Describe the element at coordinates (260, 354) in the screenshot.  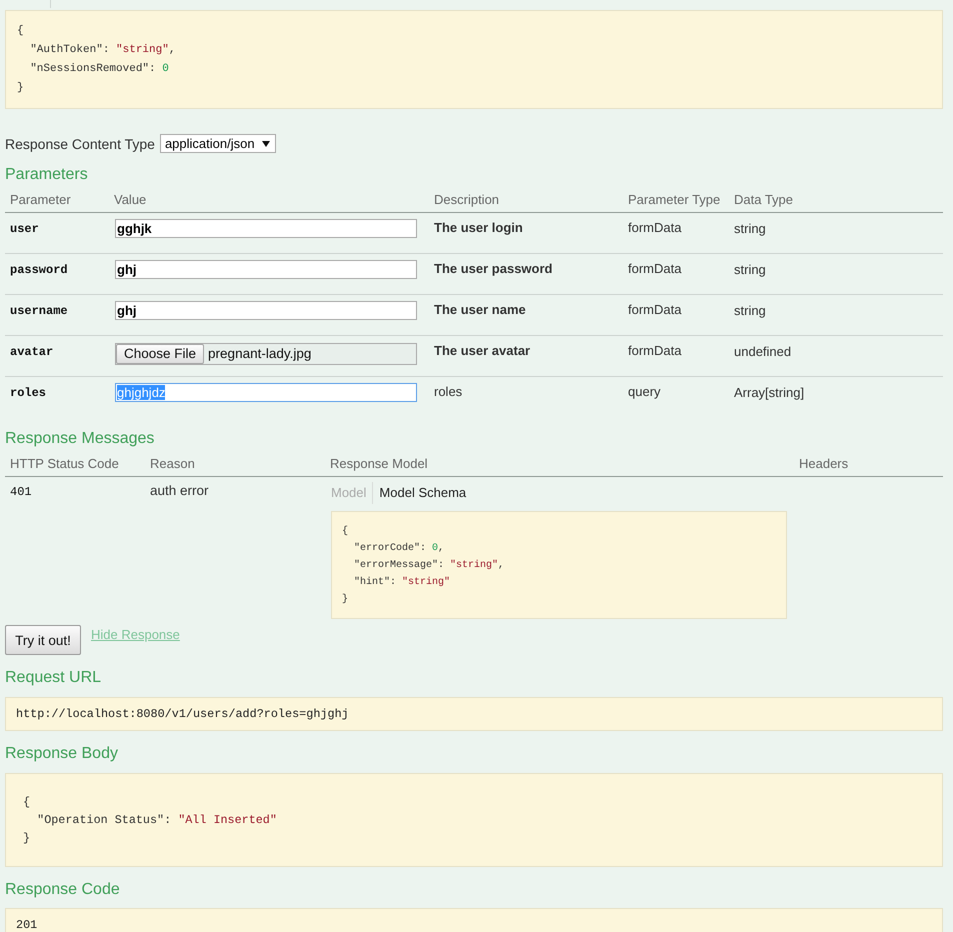
I see `file-name: pregnant-lady.jpg` at that location.